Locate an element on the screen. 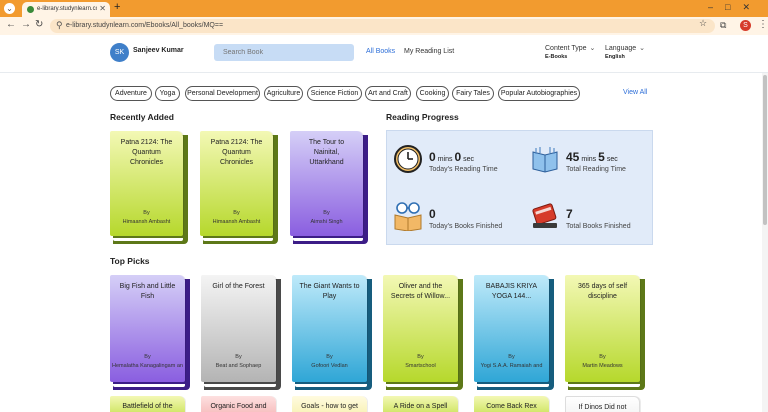 Image resolution: width=768 pixels, height=412 pixels. scrollbar-thumb is located at coordinates (765, 150).